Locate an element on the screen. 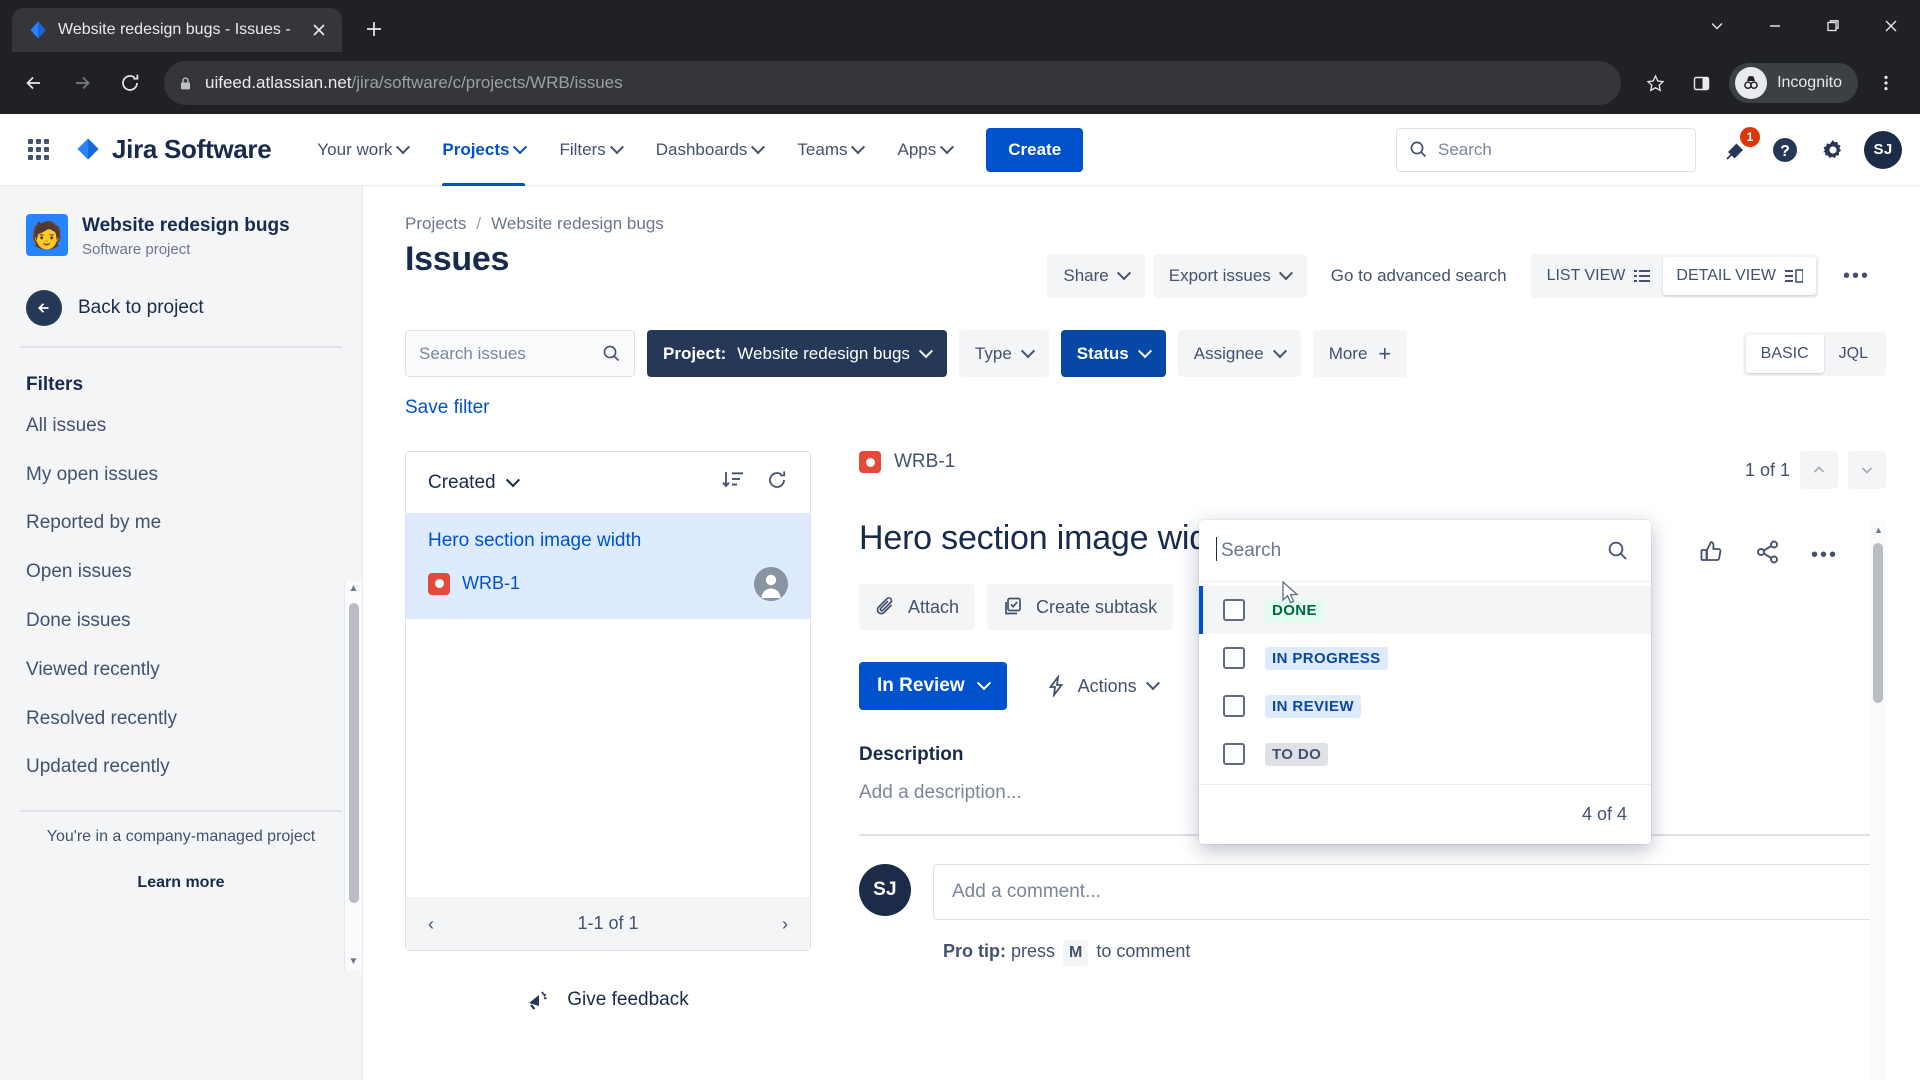 Image resolution: width=1920 pixels, height=1080 pixels. sidebar-item-all-issues: All issues is located at coordinates (181, 426).